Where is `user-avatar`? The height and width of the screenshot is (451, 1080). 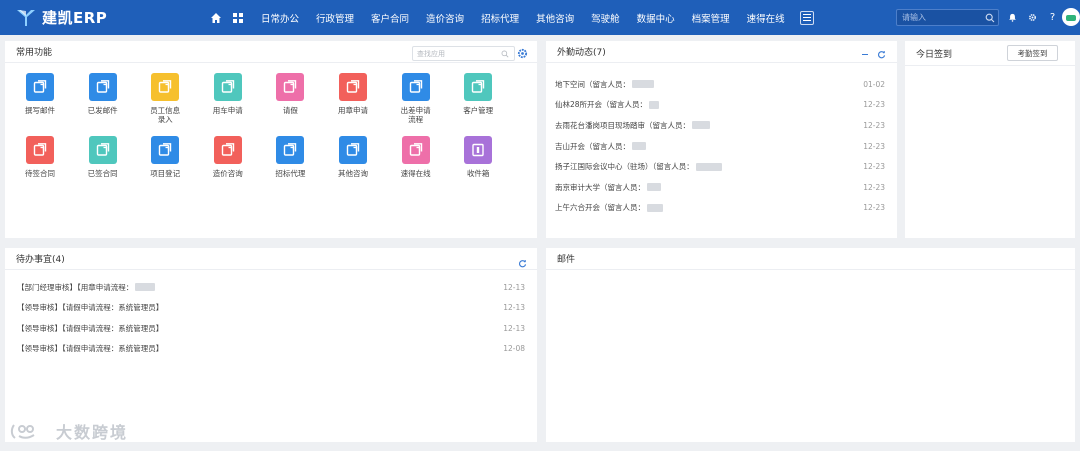
user-avatar is located at coordinates (1071, 17).